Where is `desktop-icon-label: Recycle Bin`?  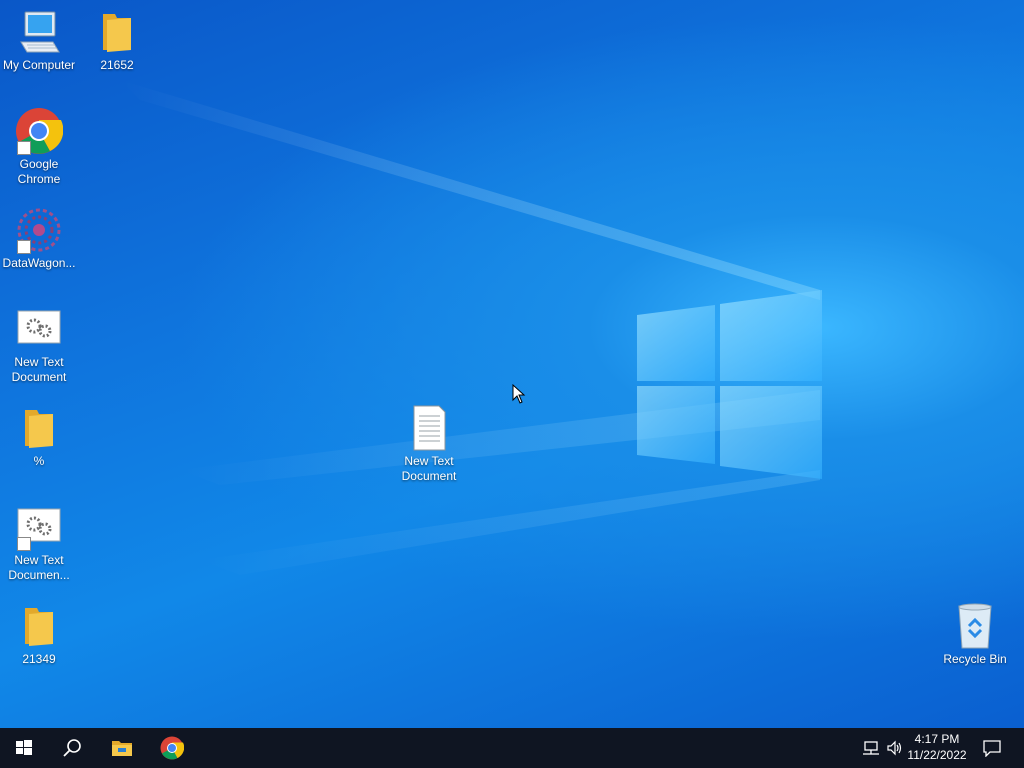 desktop-icon-label: Recycle Bin is located at coordinates (975, 659).